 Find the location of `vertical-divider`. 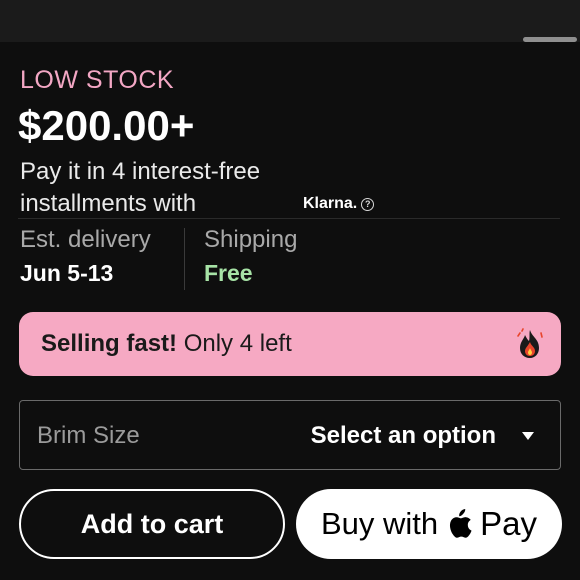

vertical-divider is located at coordinates (184, 259).